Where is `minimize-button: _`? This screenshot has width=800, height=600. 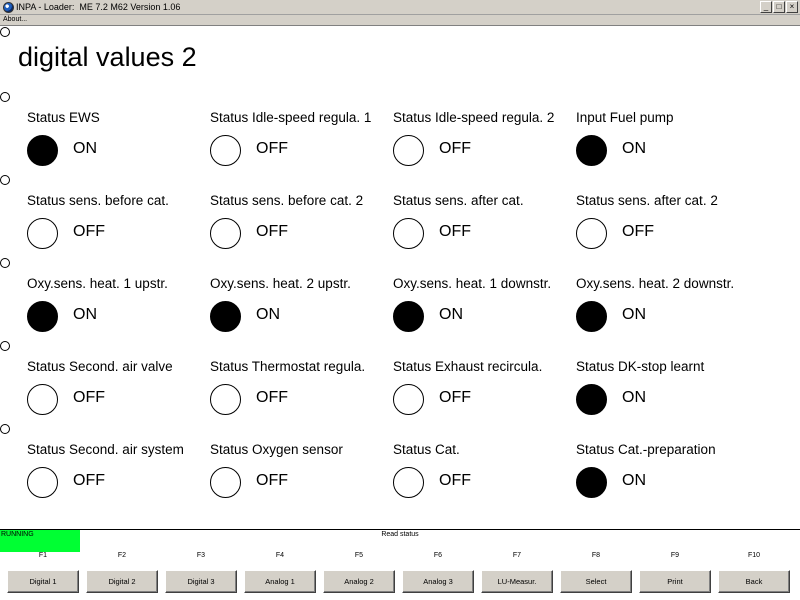 minimize-button: _ is located at coordinates (766, 7).